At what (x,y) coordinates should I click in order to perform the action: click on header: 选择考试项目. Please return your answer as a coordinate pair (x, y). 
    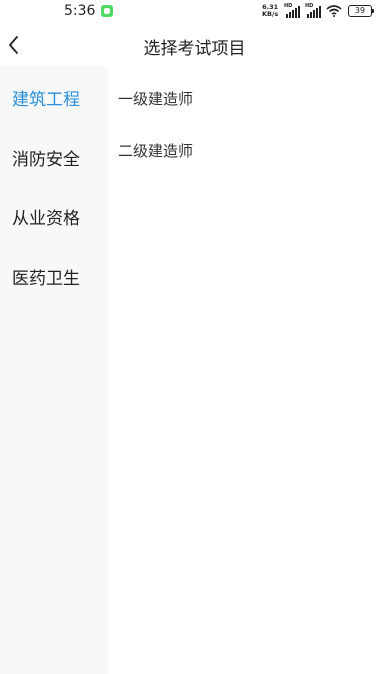
    Looking at the image, I should click on (194, 45).